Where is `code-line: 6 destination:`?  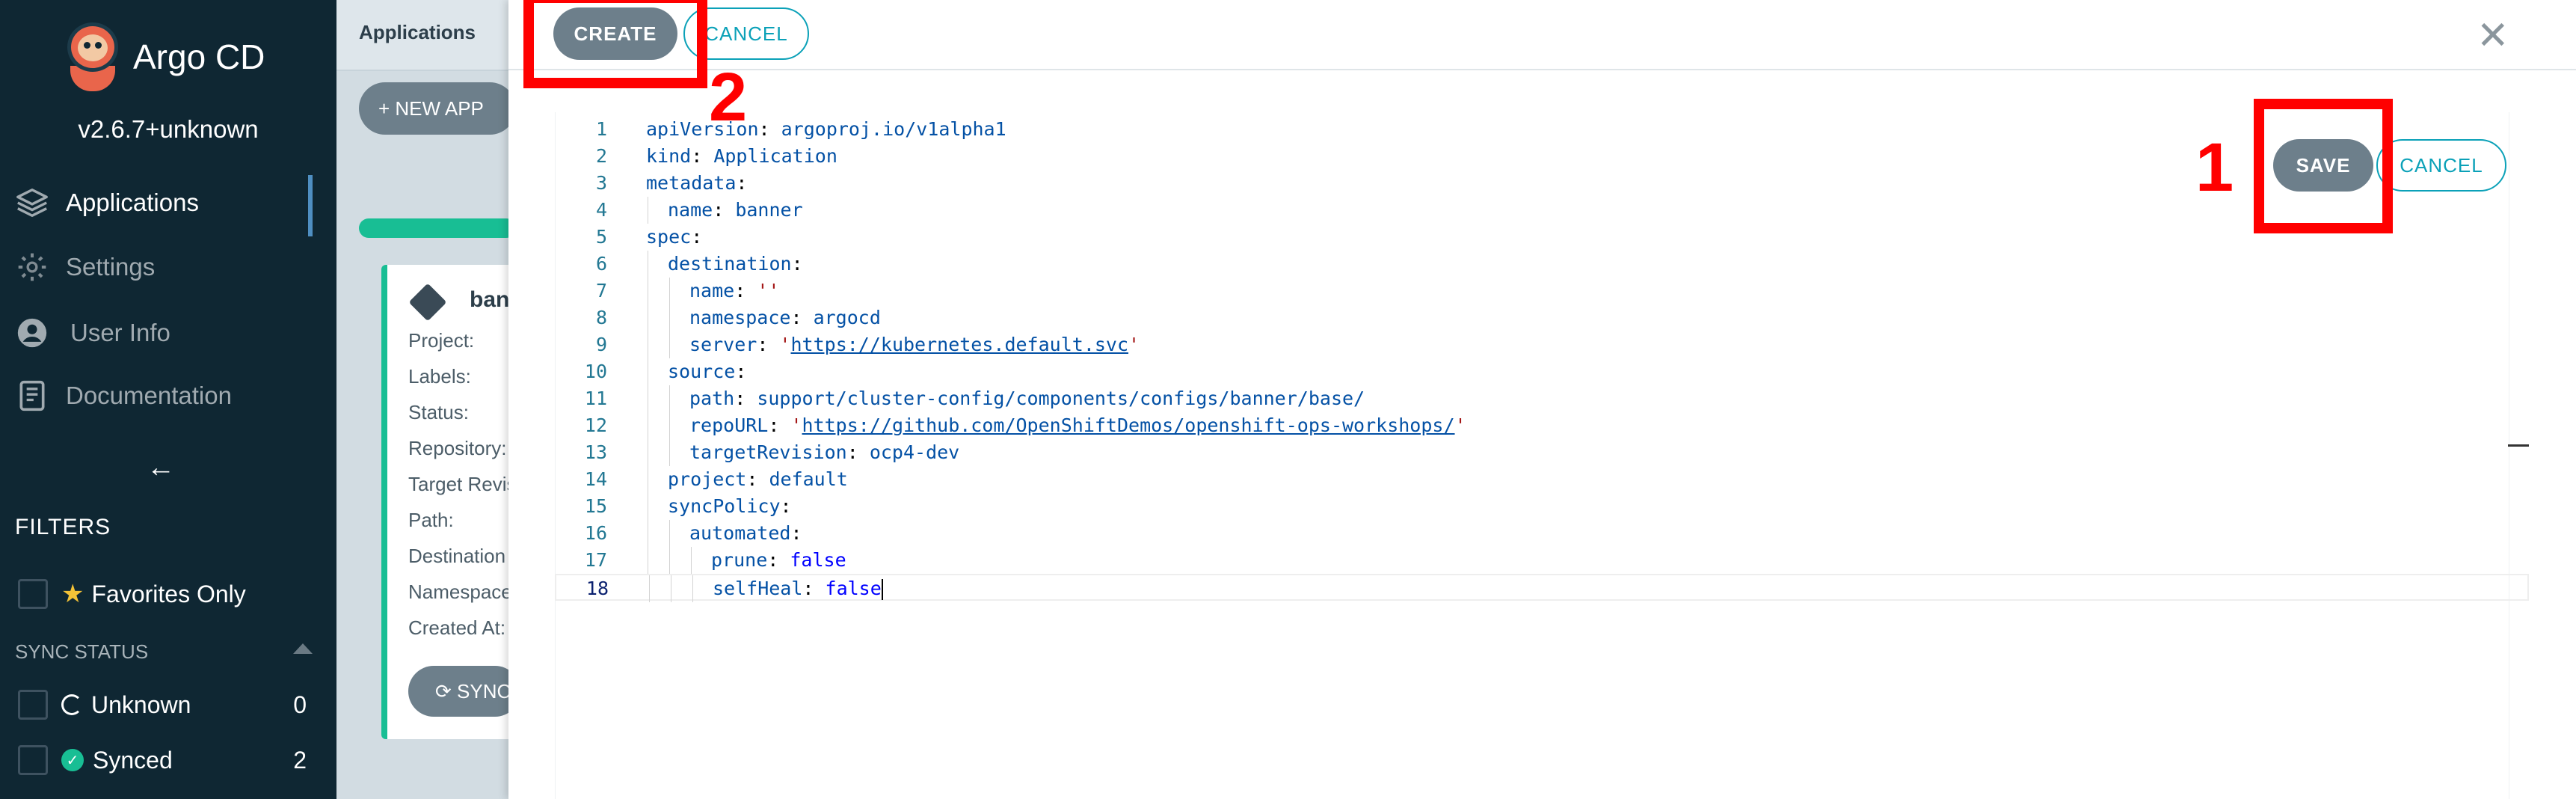 code-line: 6 destination: is located at coordinates (1542, 264).